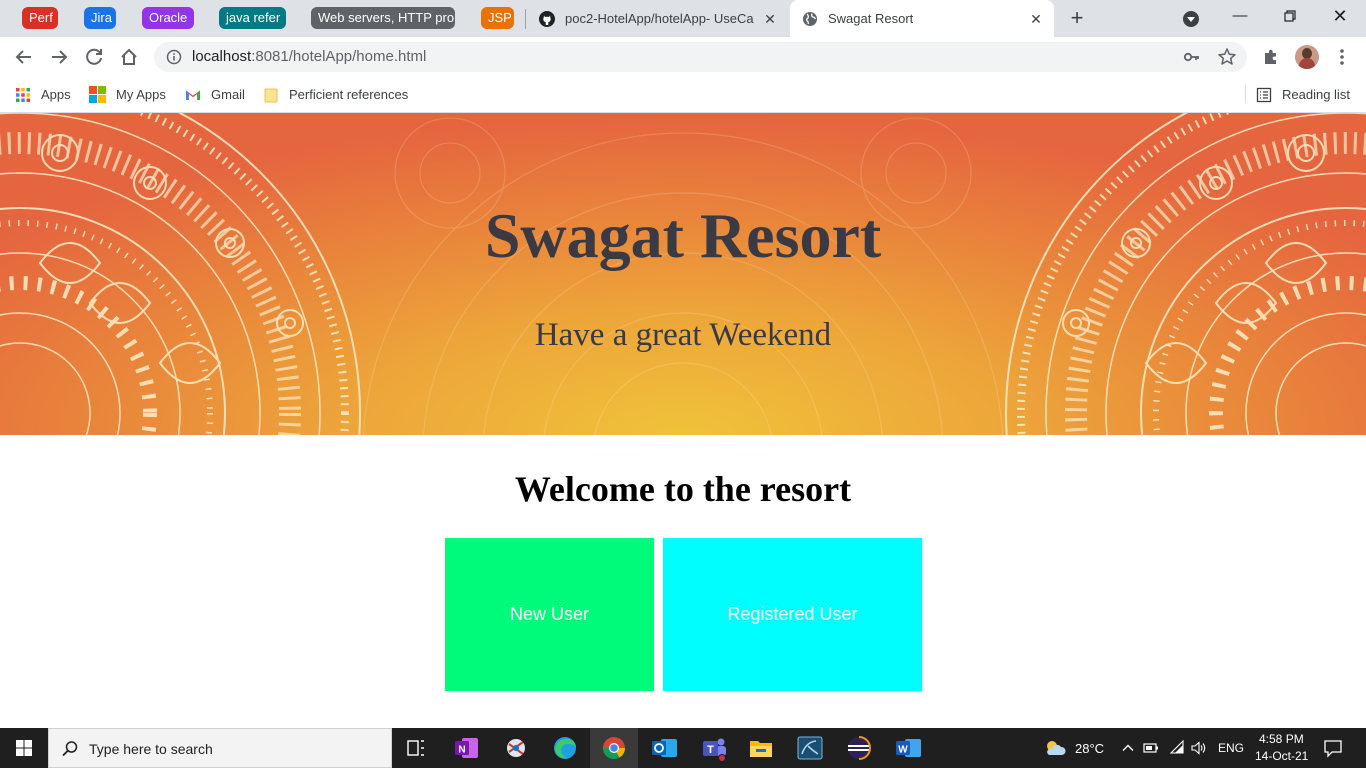 The height and width of the screenshot is (769, 1366). Describe the element at coordinates (683, 235) in the screenshot. I see `hero-title: Swagat Resort` at that location.